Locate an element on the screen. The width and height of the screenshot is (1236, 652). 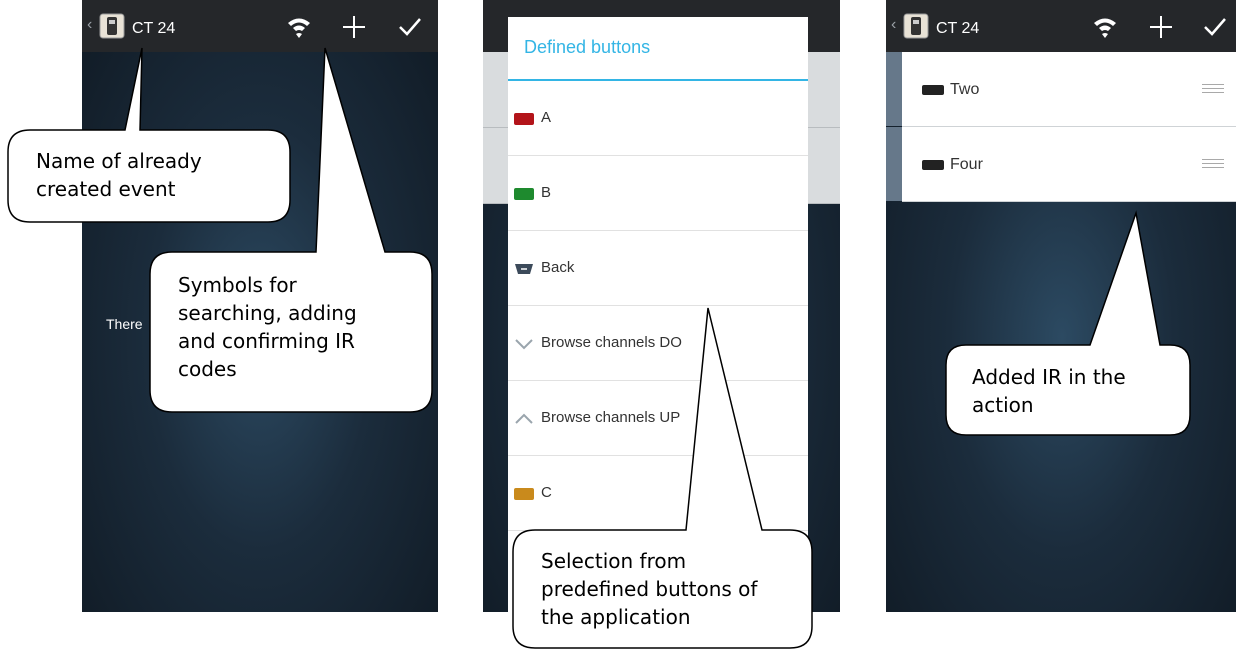
list-item: Four is located at coordinates (1061, 164).